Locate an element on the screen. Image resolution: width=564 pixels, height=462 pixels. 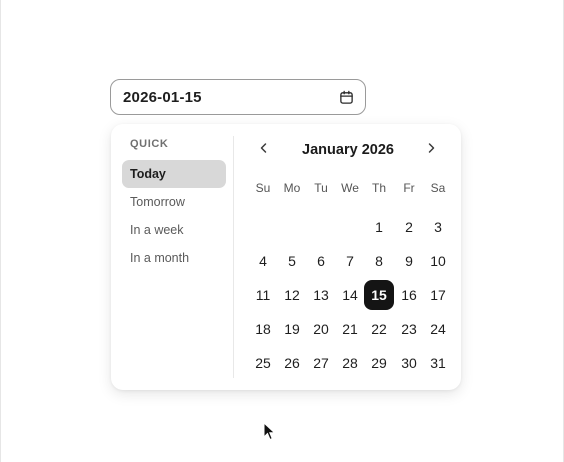
day-cell-selected: 15 is located at coordinates (379, 295).